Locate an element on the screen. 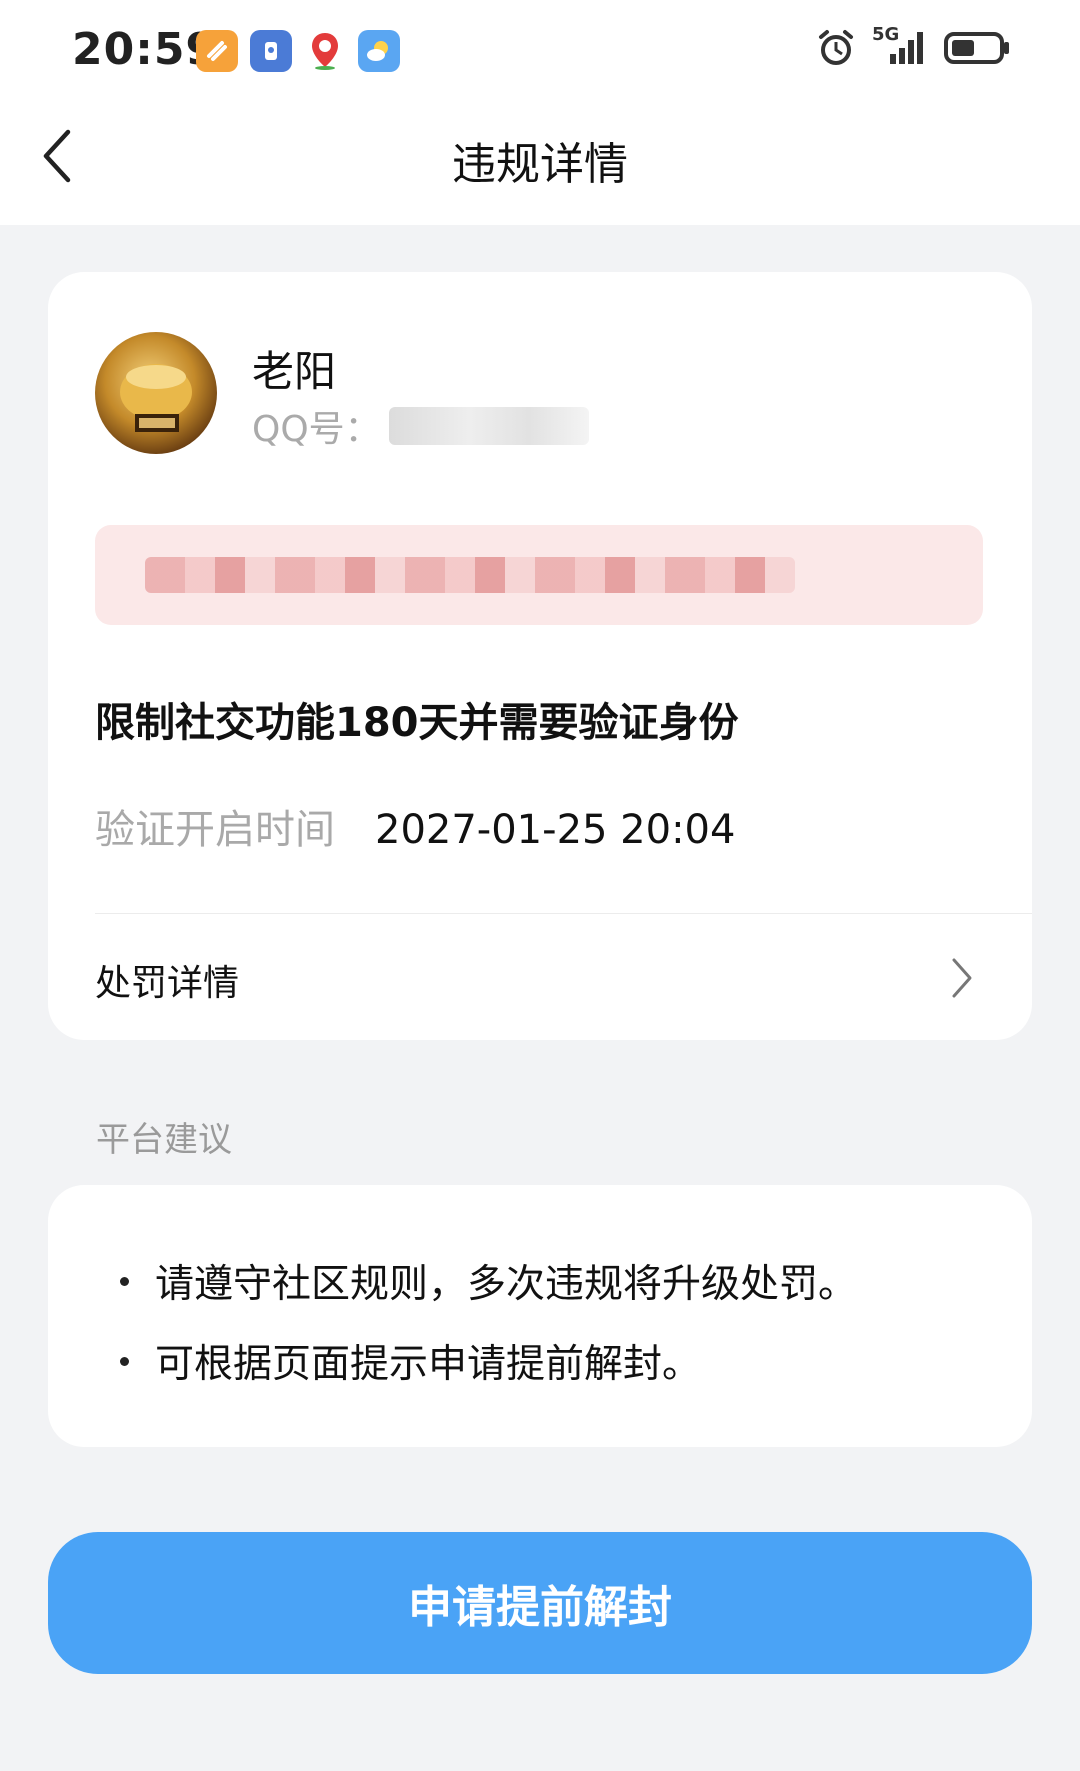  app-blue-icon is located at coordinates (271, 51).